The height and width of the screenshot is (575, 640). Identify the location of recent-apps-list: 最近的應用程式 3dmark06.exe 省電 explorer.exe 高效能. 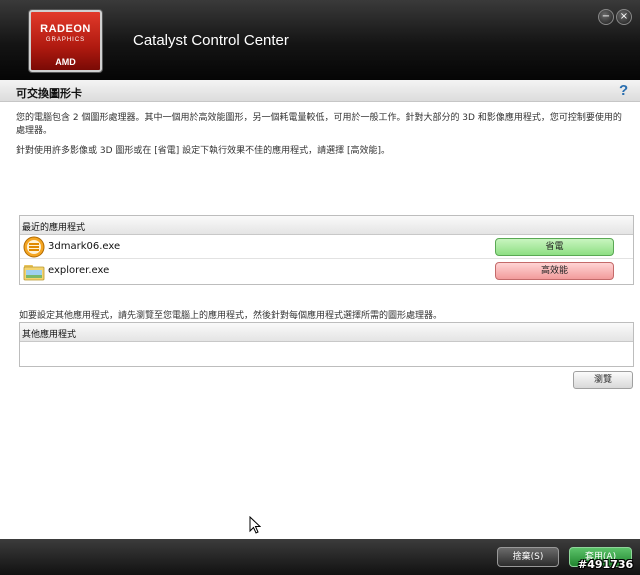
(326, 250).